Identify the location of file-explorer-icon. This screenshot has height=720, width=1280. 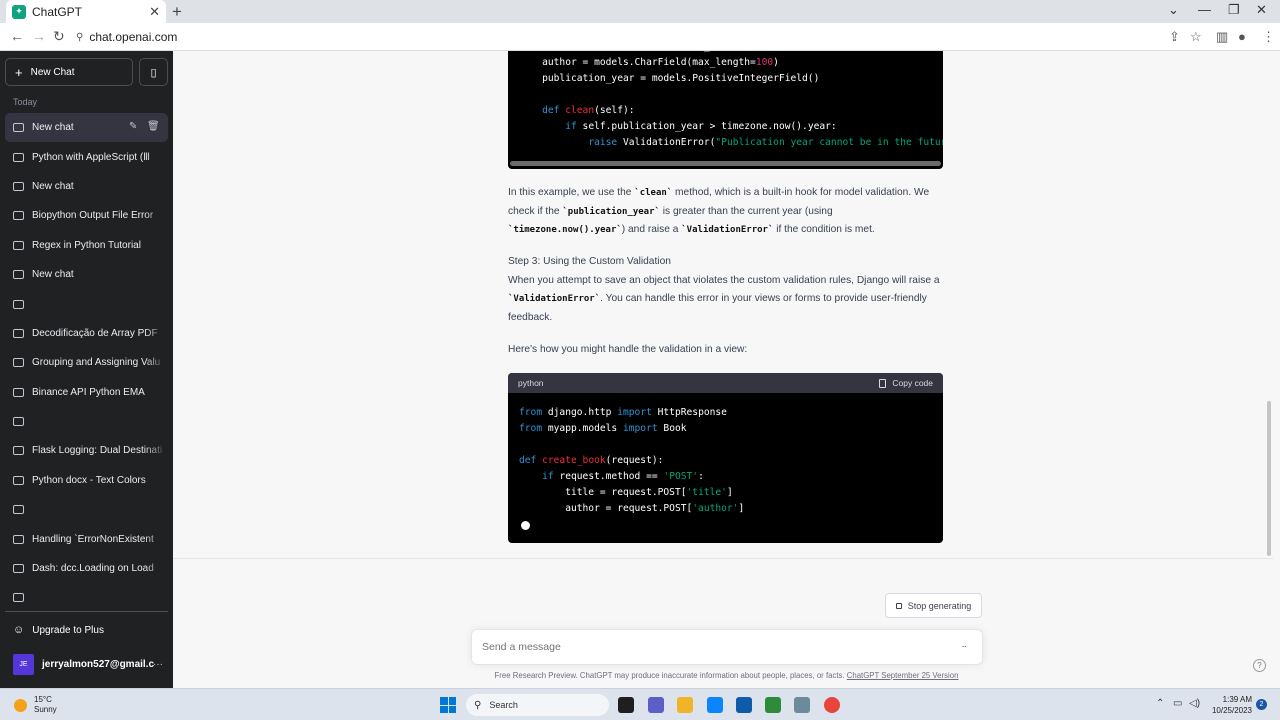
(626, 705).